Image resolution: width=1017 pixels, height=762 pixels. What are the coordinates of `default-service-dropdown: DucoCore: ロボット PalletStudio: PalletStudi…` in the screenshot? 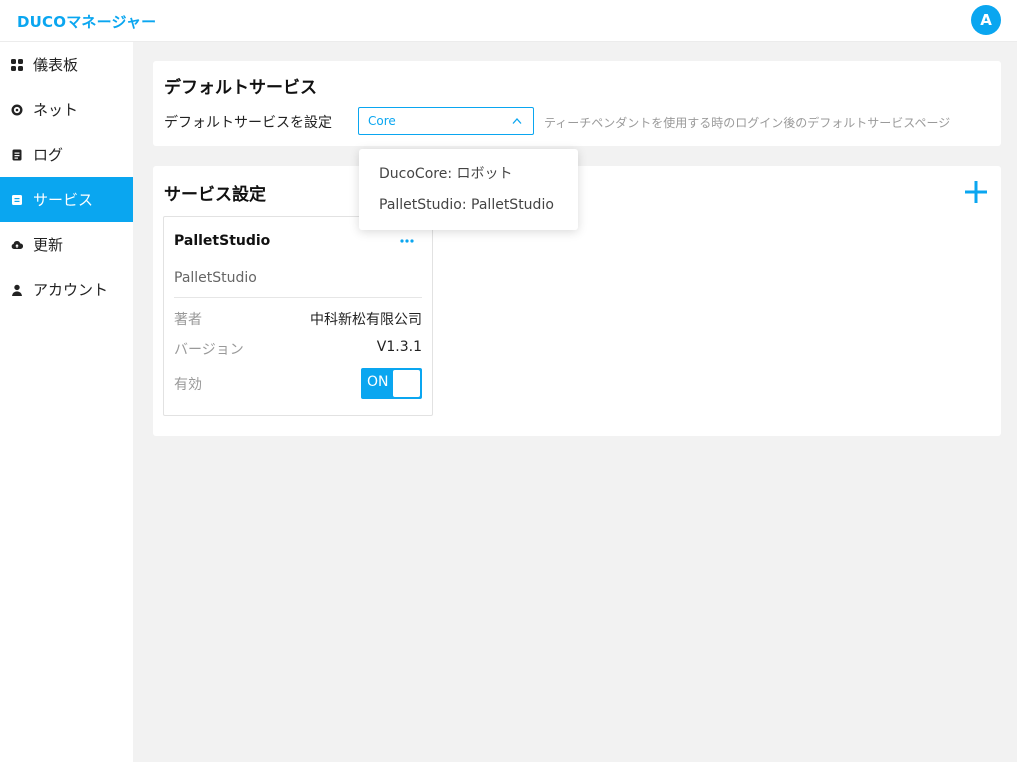 It's located at (468, 189).